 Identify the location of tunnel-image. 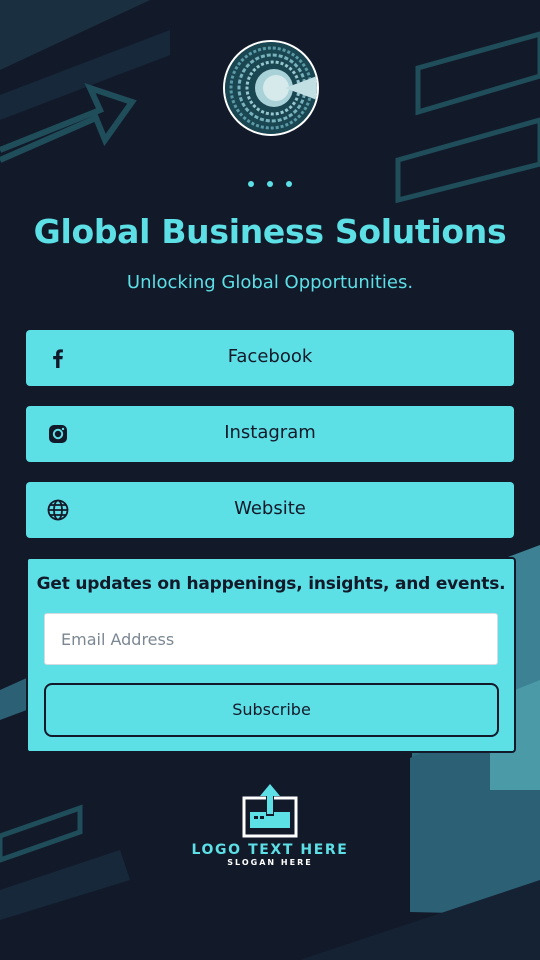
(271, 88).